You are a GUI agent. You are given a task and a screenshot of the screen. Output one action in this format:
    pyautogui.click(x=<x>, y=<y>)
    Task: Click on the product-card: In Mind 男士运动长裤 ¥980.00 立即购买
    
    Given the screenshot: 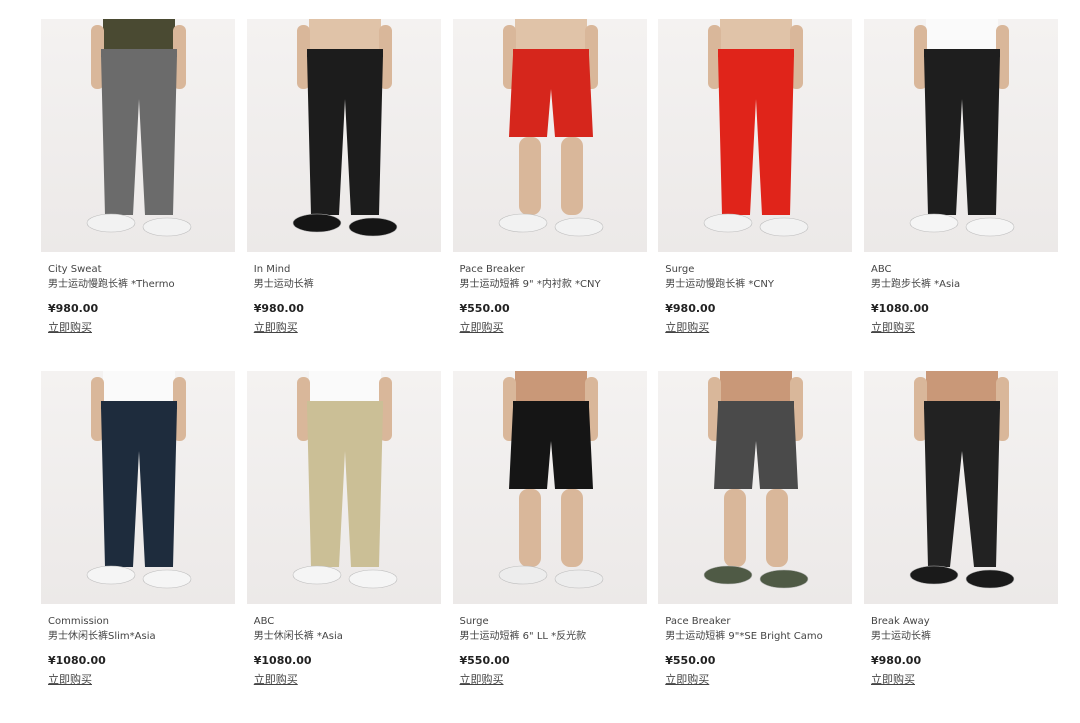 What is the action you would take?
    pyautogui.click(x=343, y=195)
    